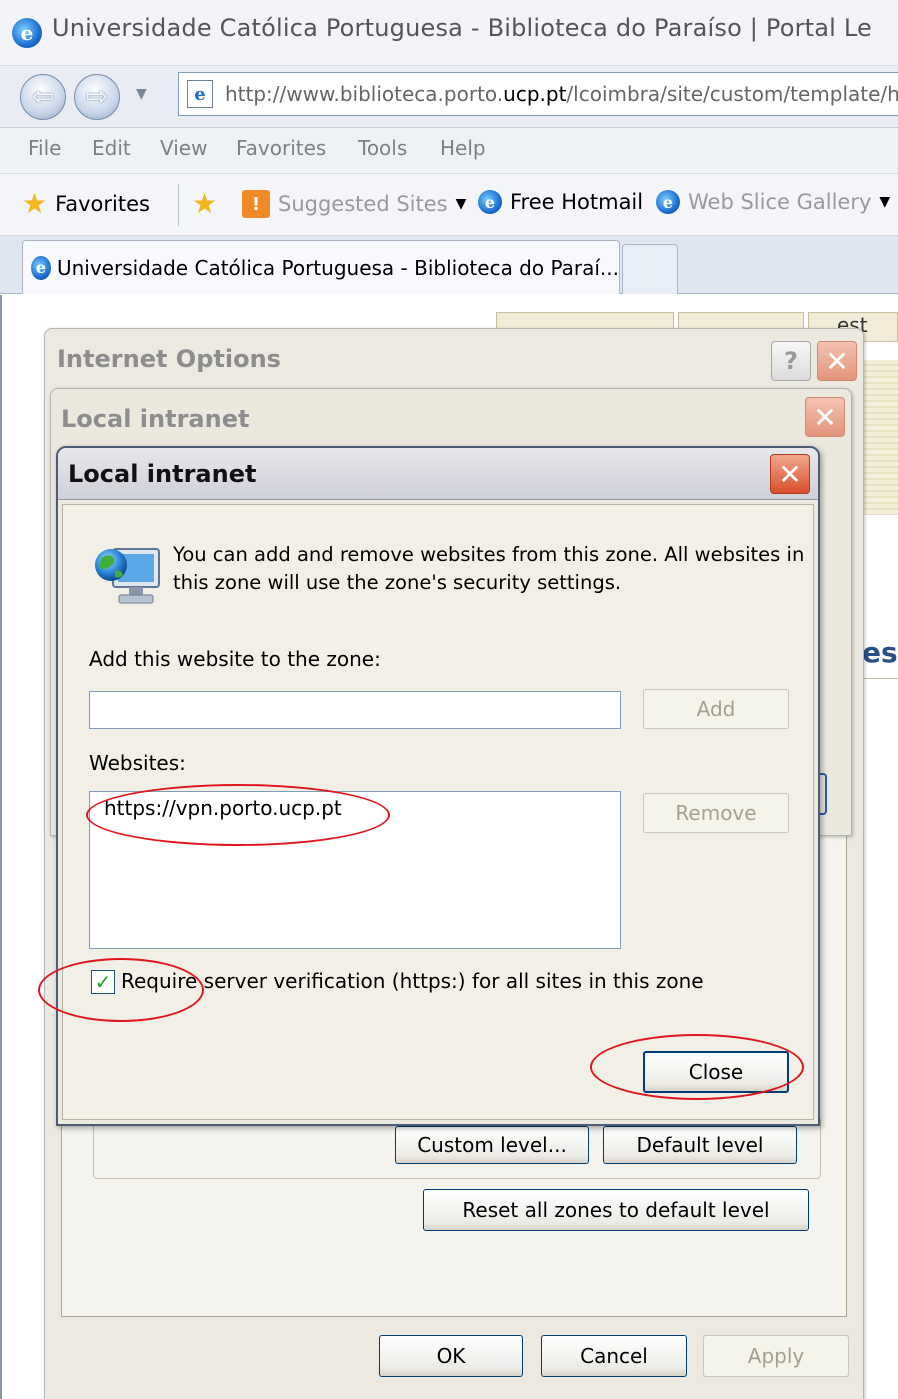 This screenshot has height=1399, width=898. I want to click on add-favorite-star-icon: ★, so click(205, 203).